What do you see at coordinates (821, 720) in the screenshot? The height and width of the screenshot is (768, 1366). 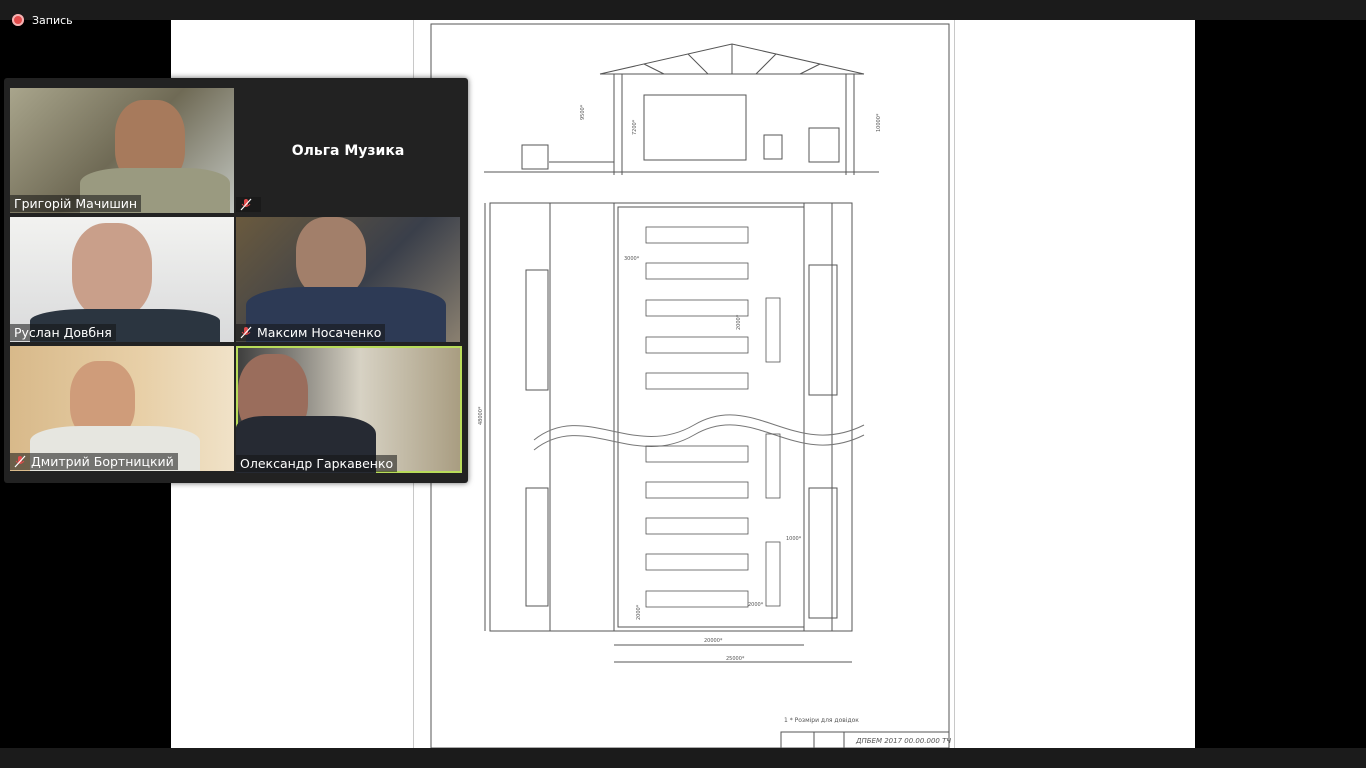 I see `drawing-note: 1 * Розміри для довідок` at bounding box center [821, 720].